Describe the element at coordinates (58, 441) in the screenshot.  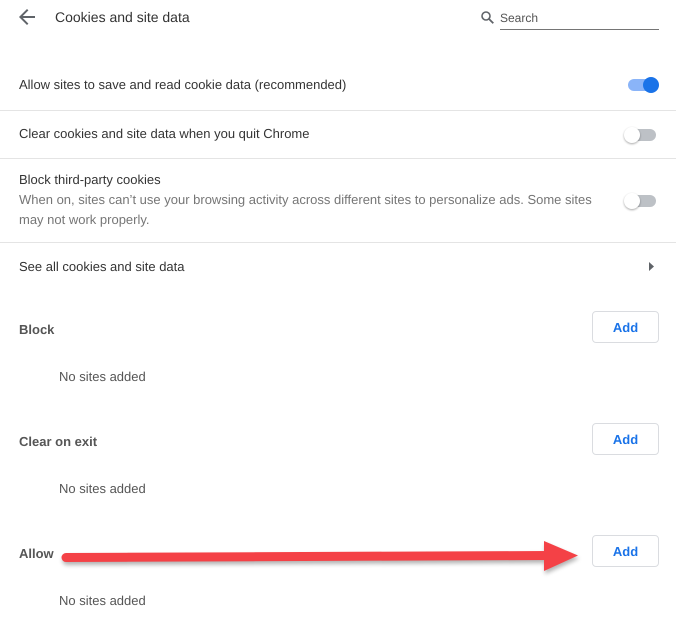
I see `section-title: Clear on exit` at that location.